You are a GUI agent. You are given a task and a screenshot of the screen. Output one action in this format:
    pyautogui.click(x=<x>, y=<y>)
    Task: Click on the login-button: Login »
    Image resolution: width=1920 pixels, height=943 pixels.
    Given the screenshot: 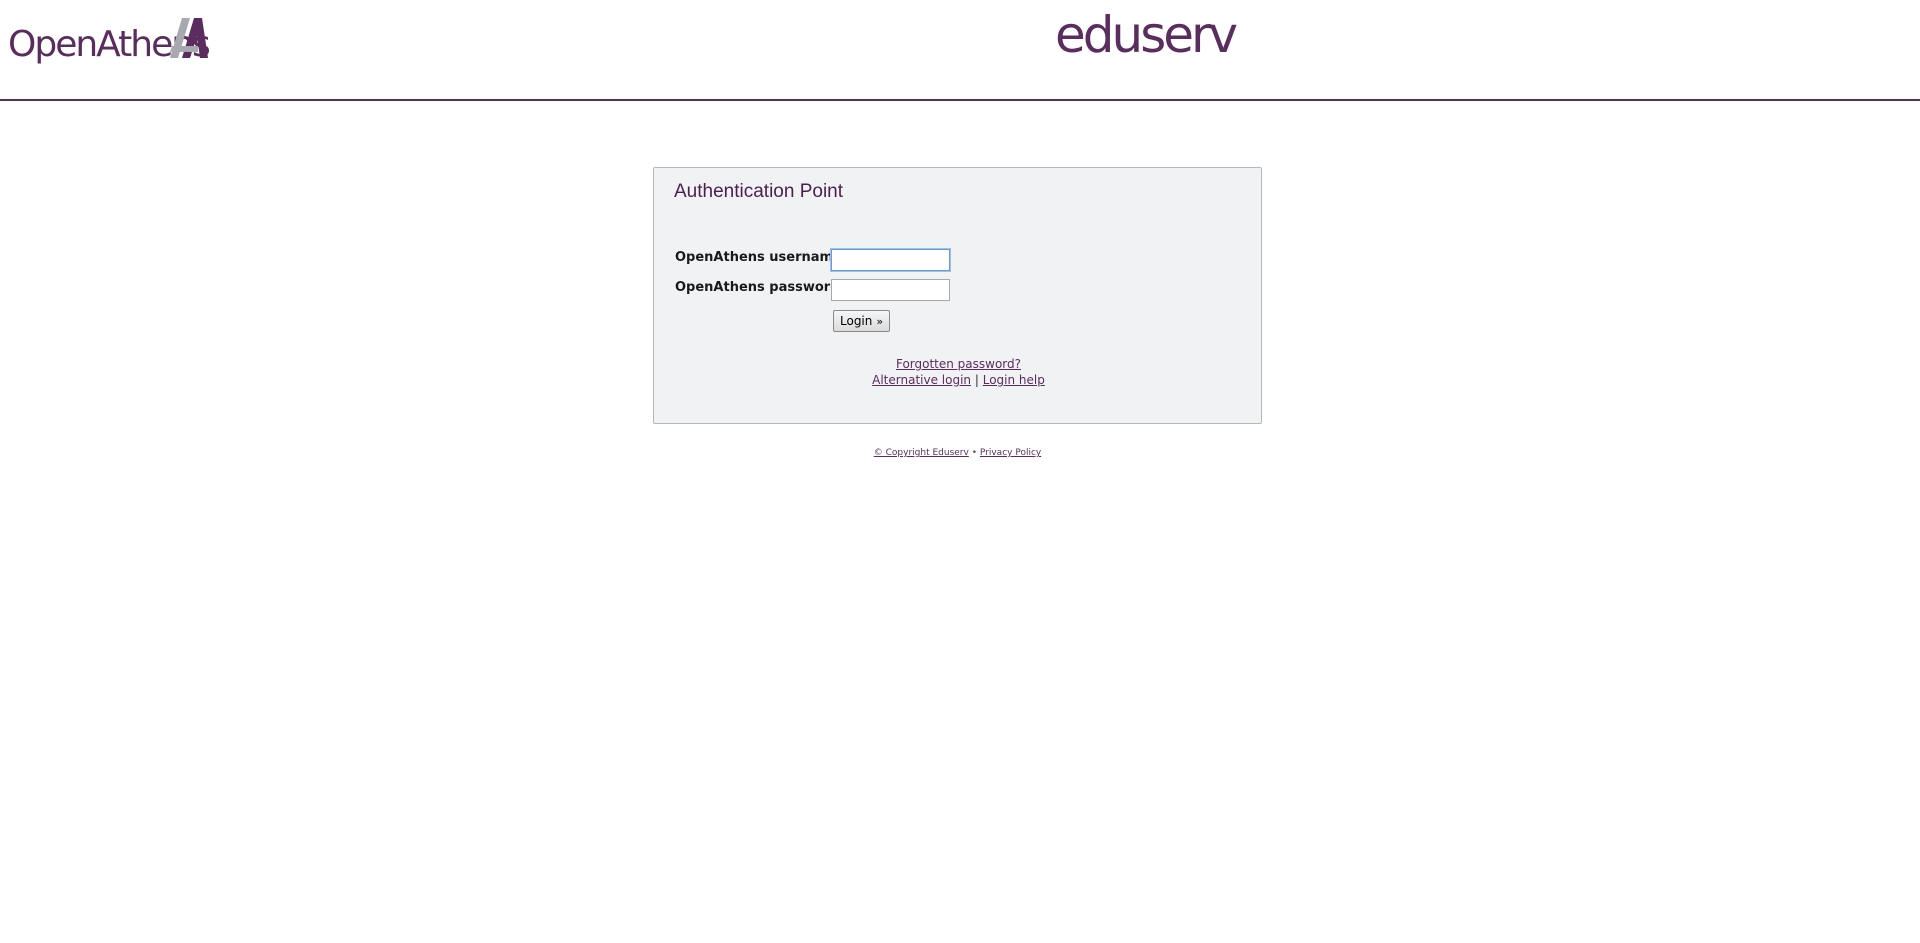 What is the action you would take?
    pyautogui.click(x=862, y=321)
    